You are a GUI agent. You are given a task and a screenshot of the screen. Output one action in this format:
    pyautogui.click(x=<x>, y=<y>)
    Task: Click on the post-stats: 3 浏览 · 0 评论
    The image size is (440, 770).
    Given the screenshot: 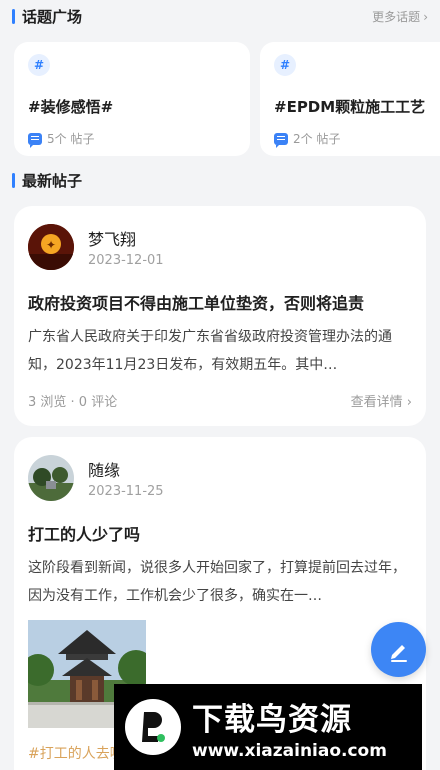 What is the action you would take?
    pyautogui.click(x=73, y=402)
    